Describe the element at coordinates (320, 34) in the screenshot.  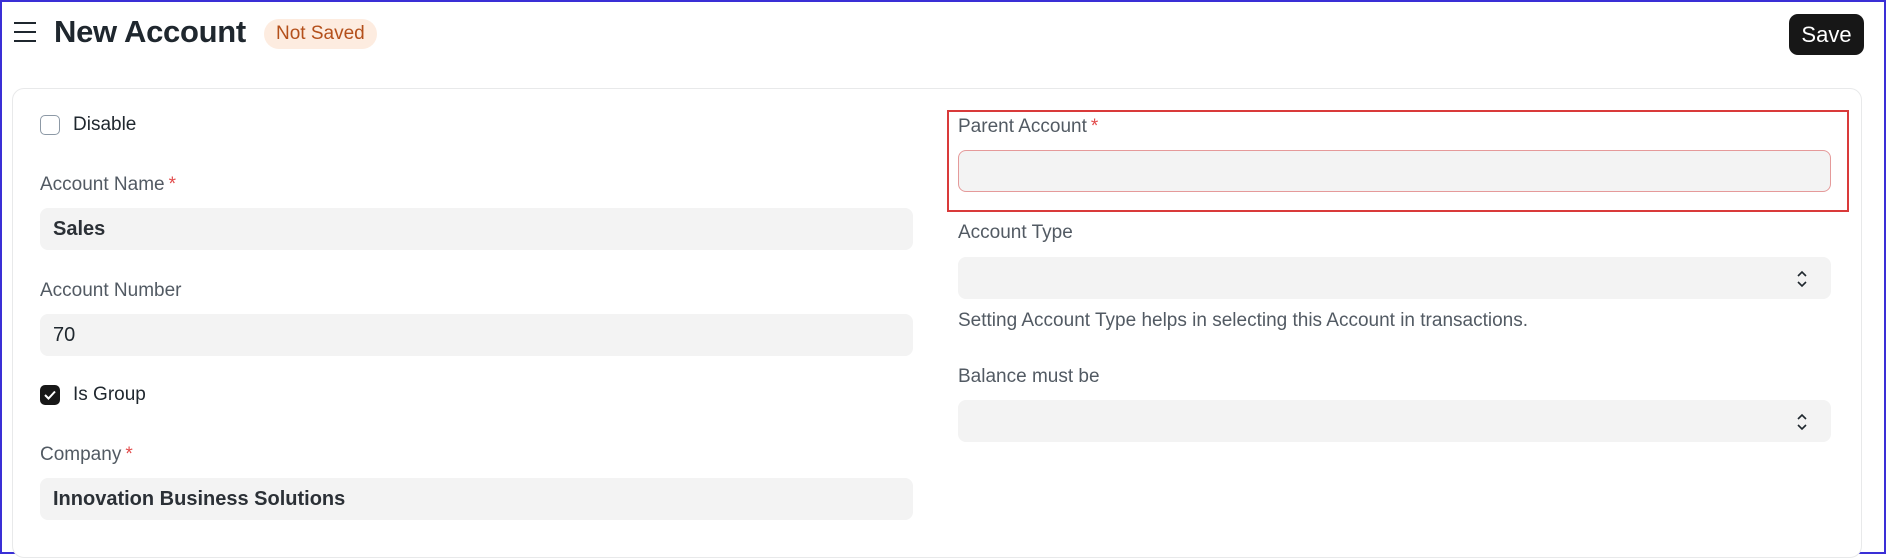
I see `status-badge: Not Saved` at that location.